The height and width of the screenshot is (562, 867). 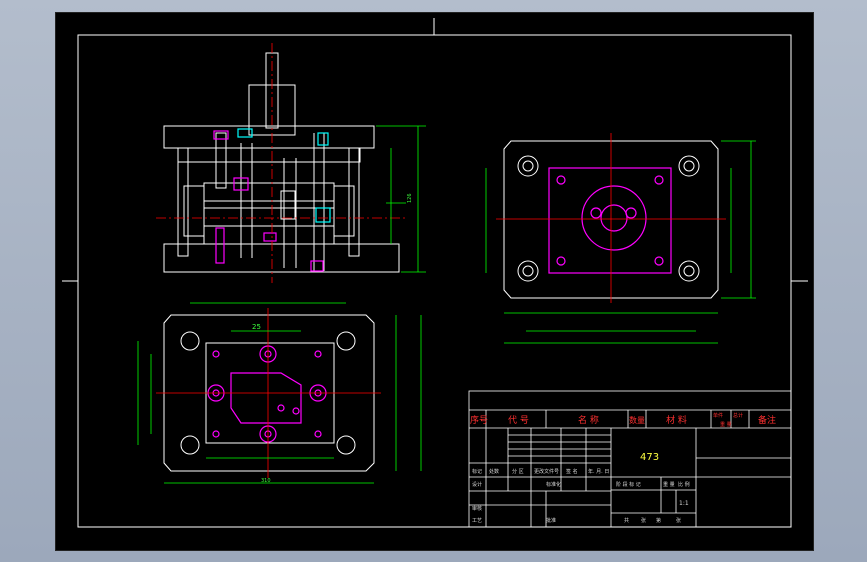 What do you see at coordinates (738, 415) in the screenshot?
I see `tb-total: 总计` at bounding box center [738, 415].